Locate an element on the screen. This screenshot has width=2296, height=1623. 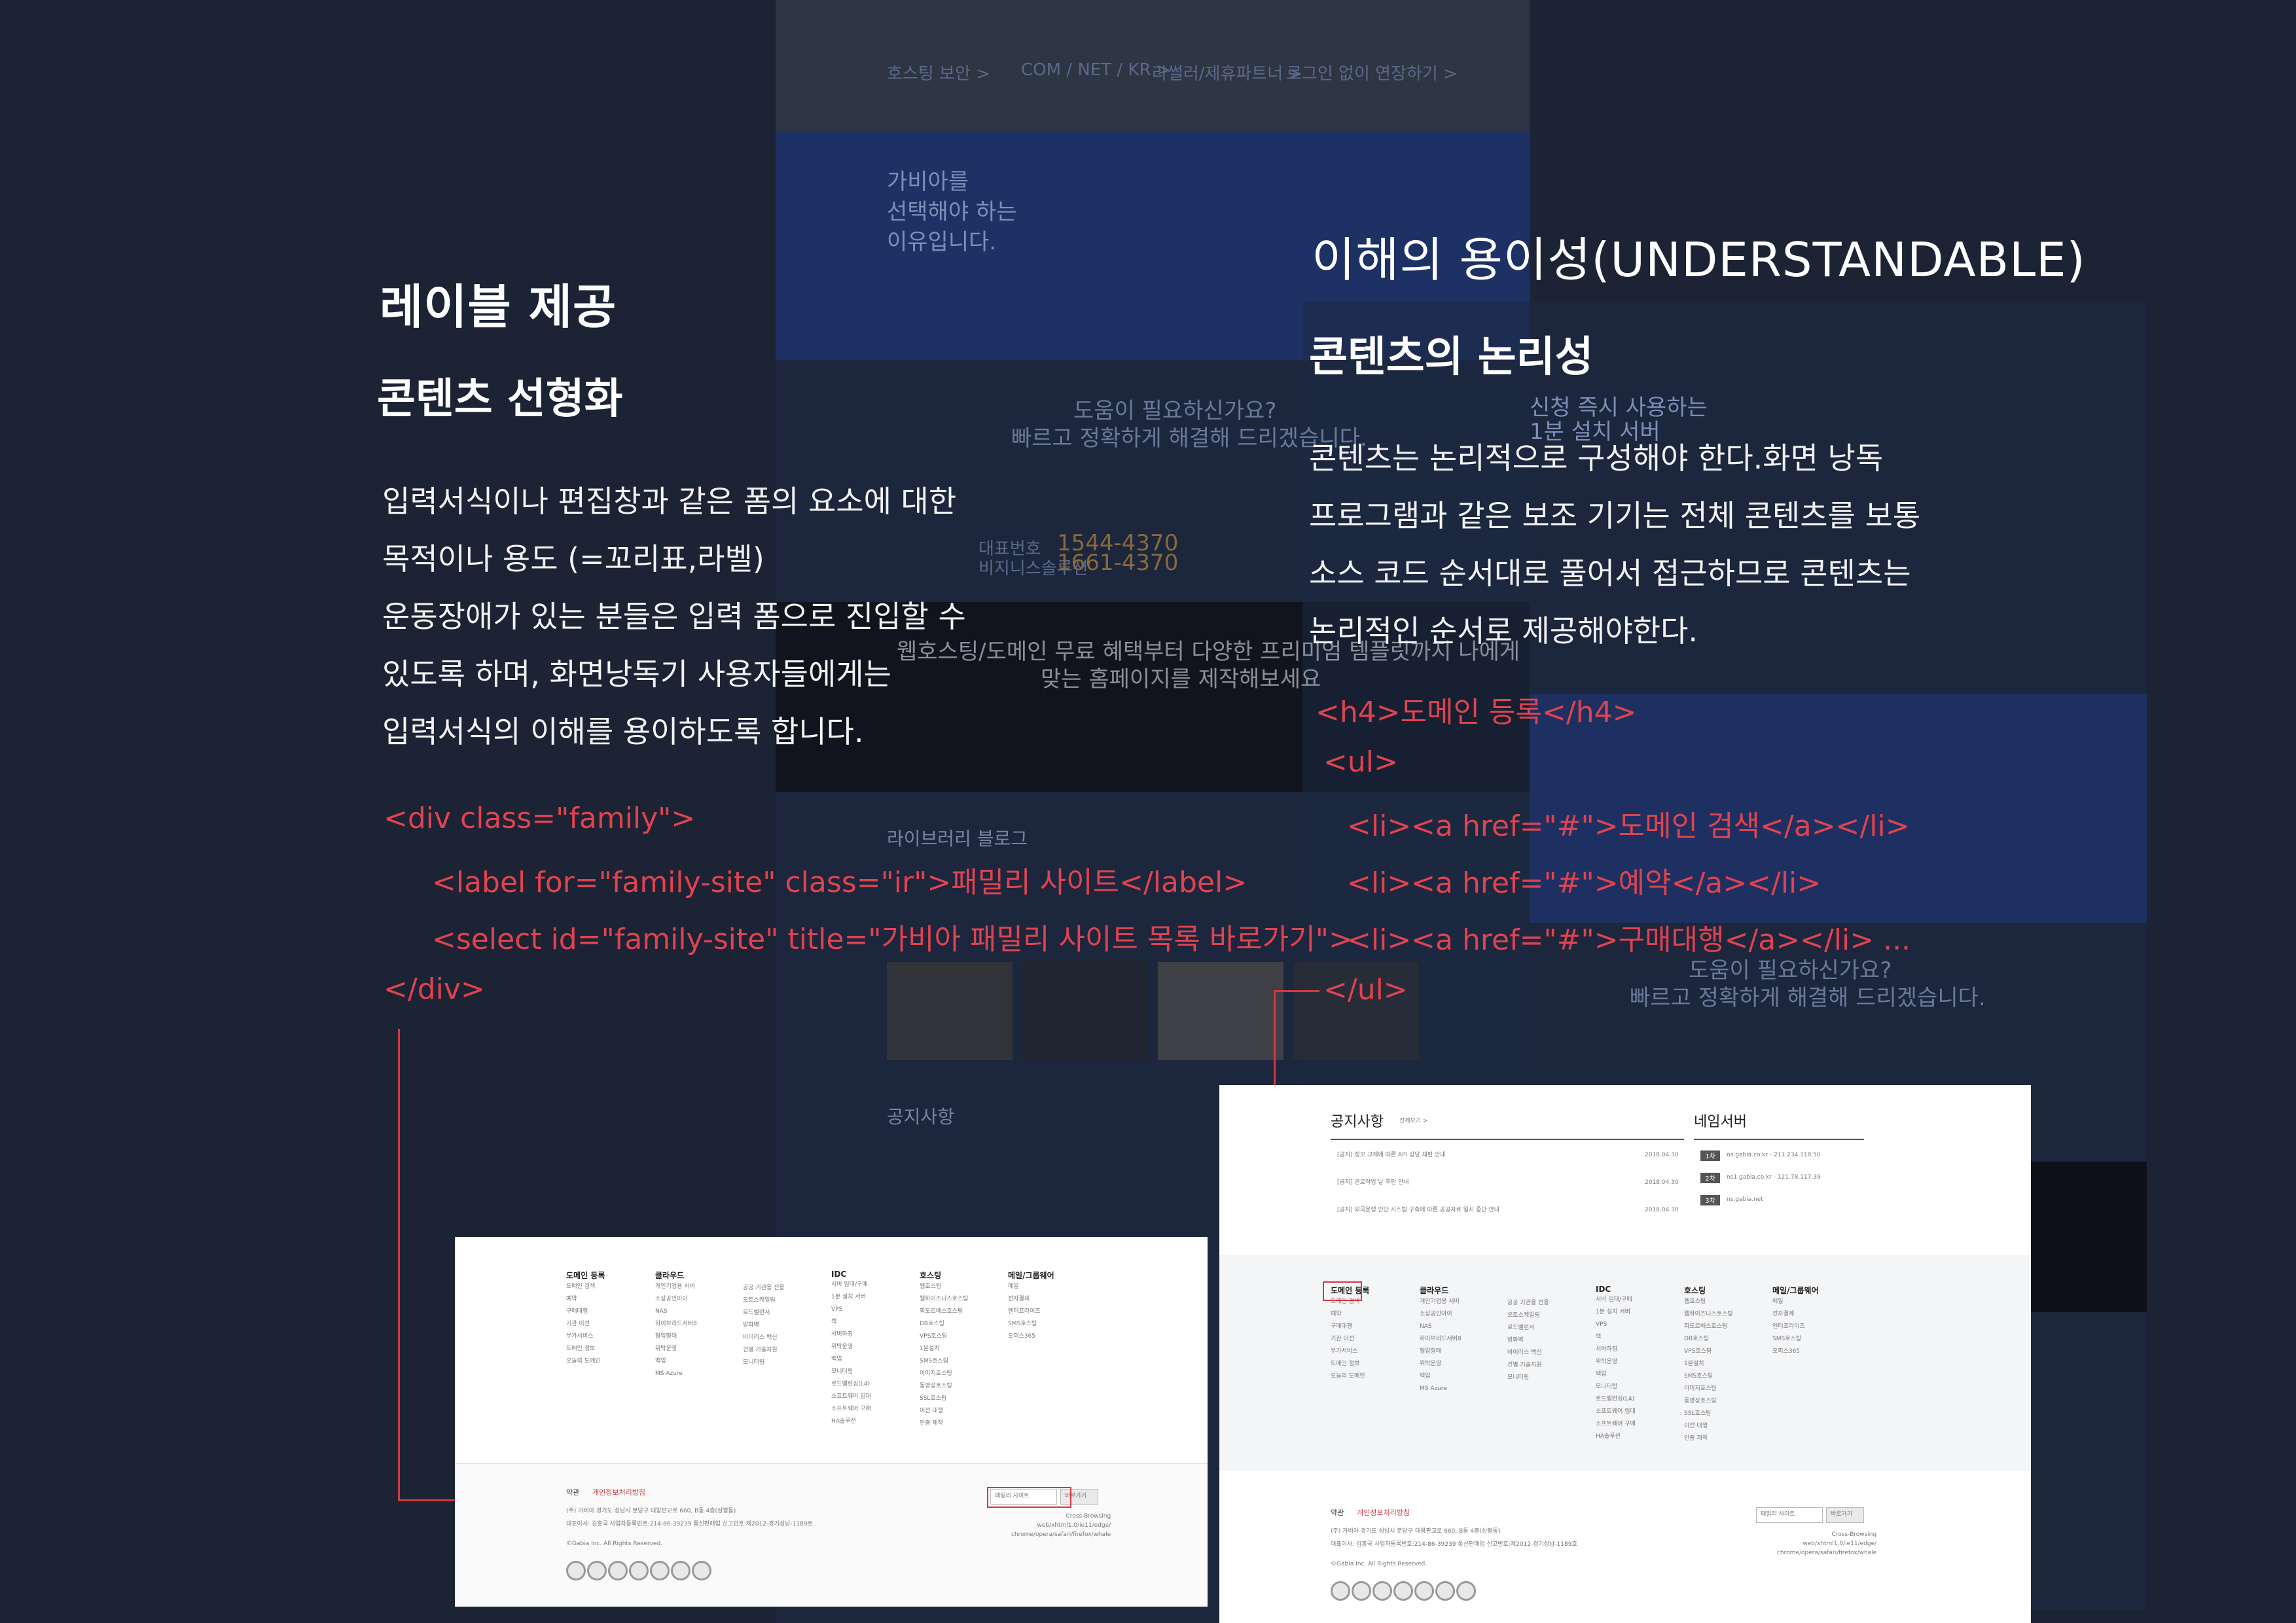
footer-right-family-site-select: 패밀리 사이트 is located at coordinates (1789, 1515).